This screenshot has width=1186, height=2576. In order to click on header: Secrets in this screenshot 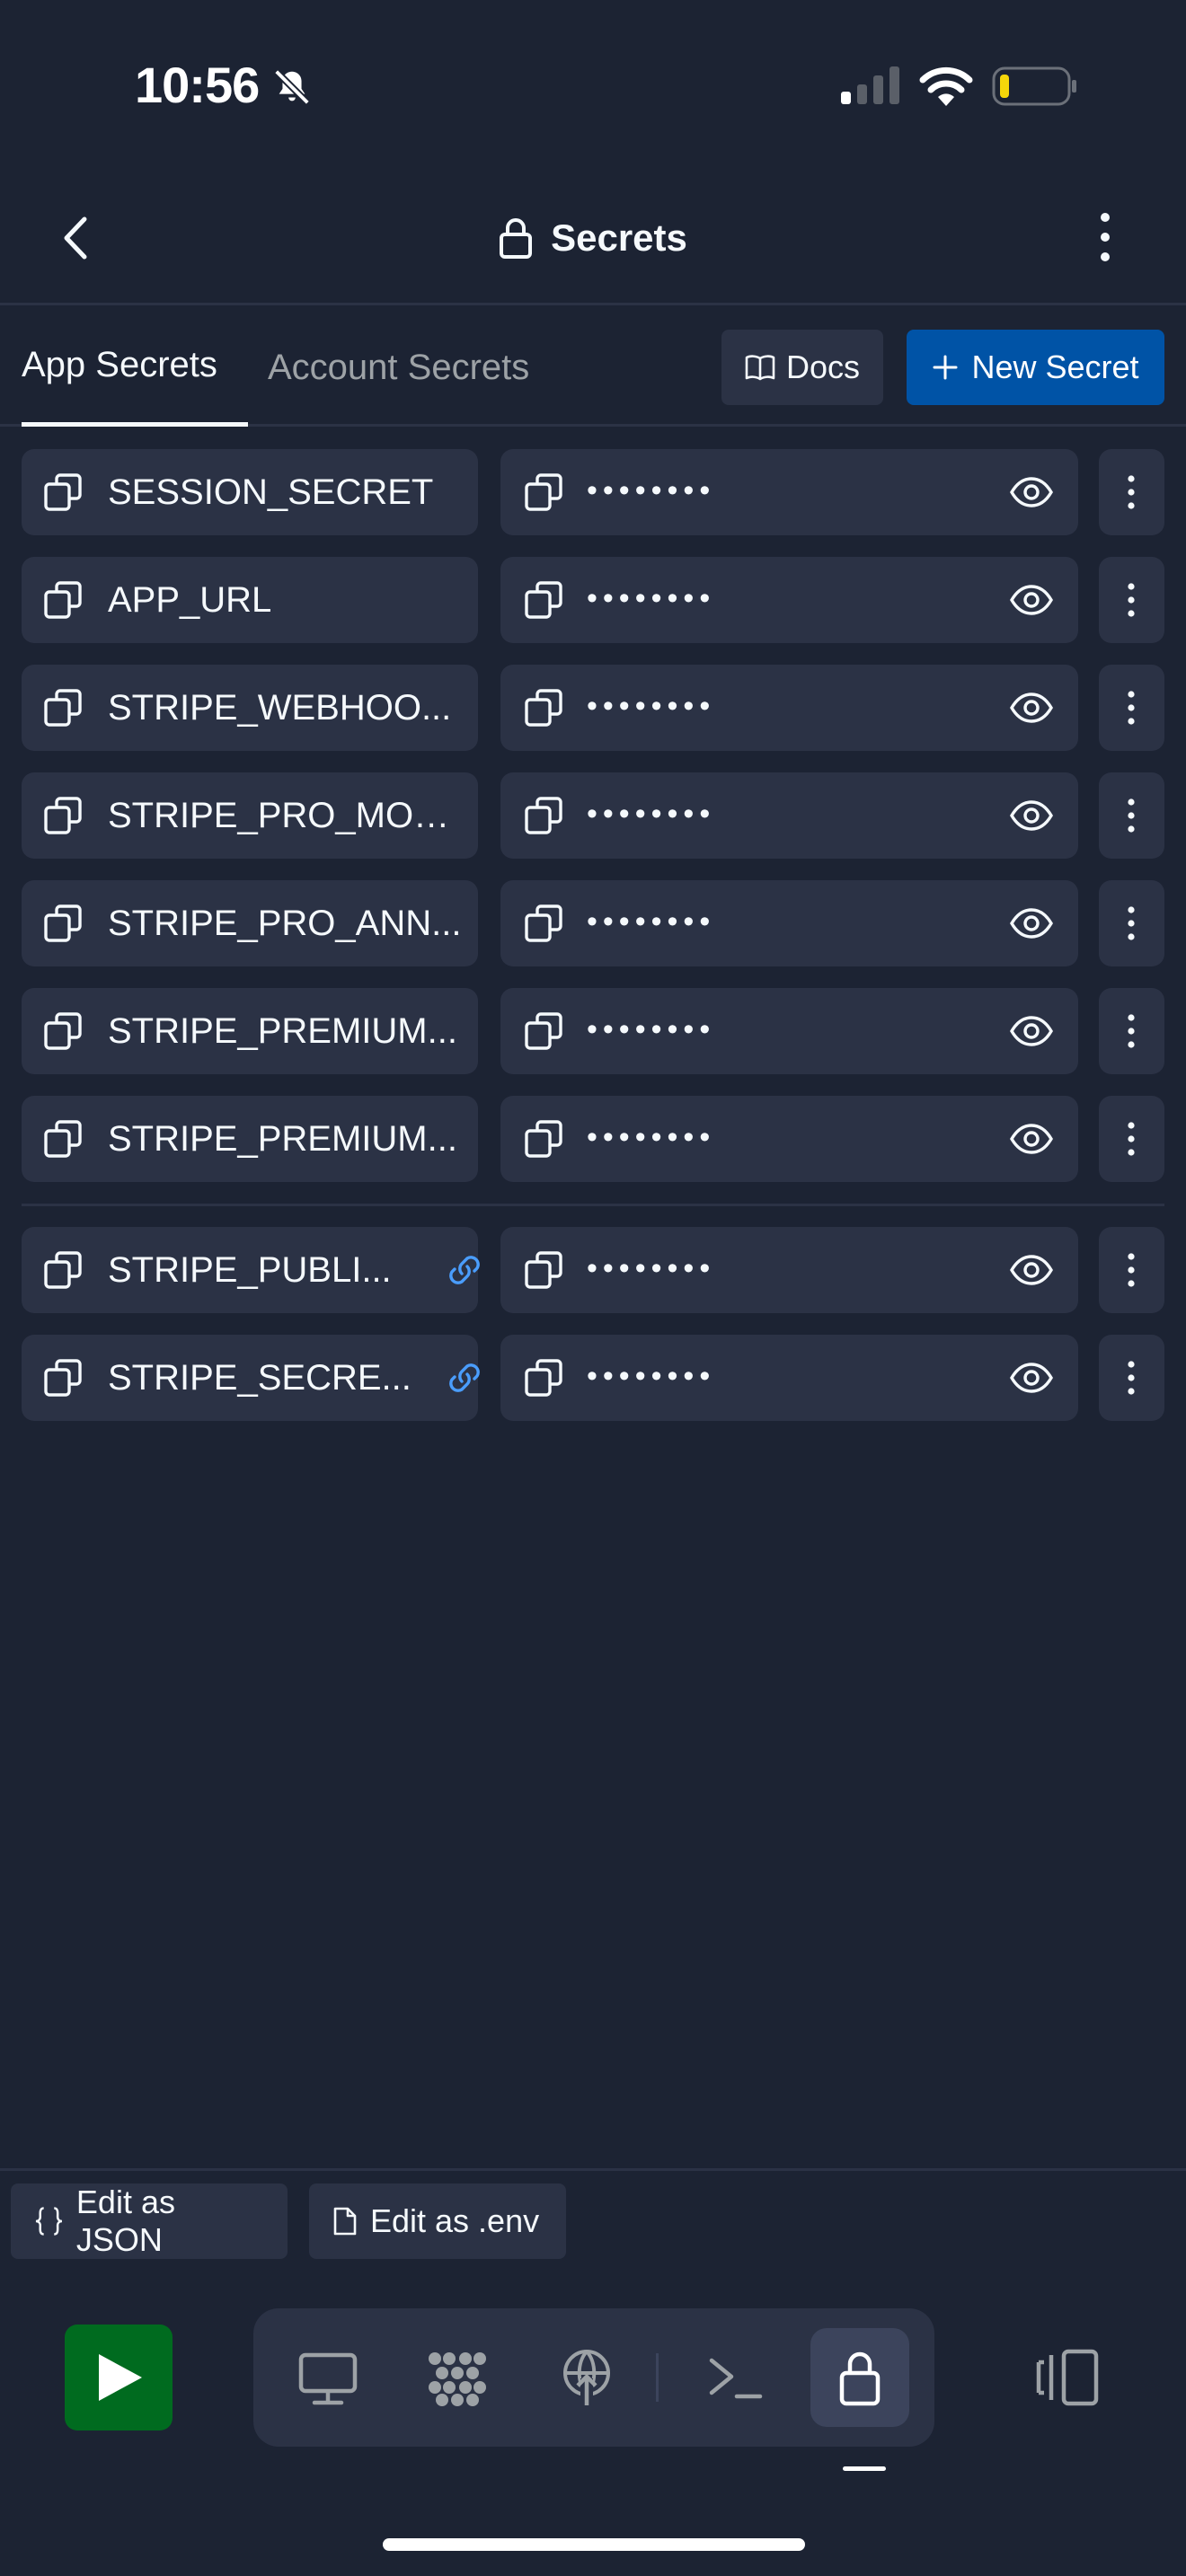, I will do `click(593, 238)`.